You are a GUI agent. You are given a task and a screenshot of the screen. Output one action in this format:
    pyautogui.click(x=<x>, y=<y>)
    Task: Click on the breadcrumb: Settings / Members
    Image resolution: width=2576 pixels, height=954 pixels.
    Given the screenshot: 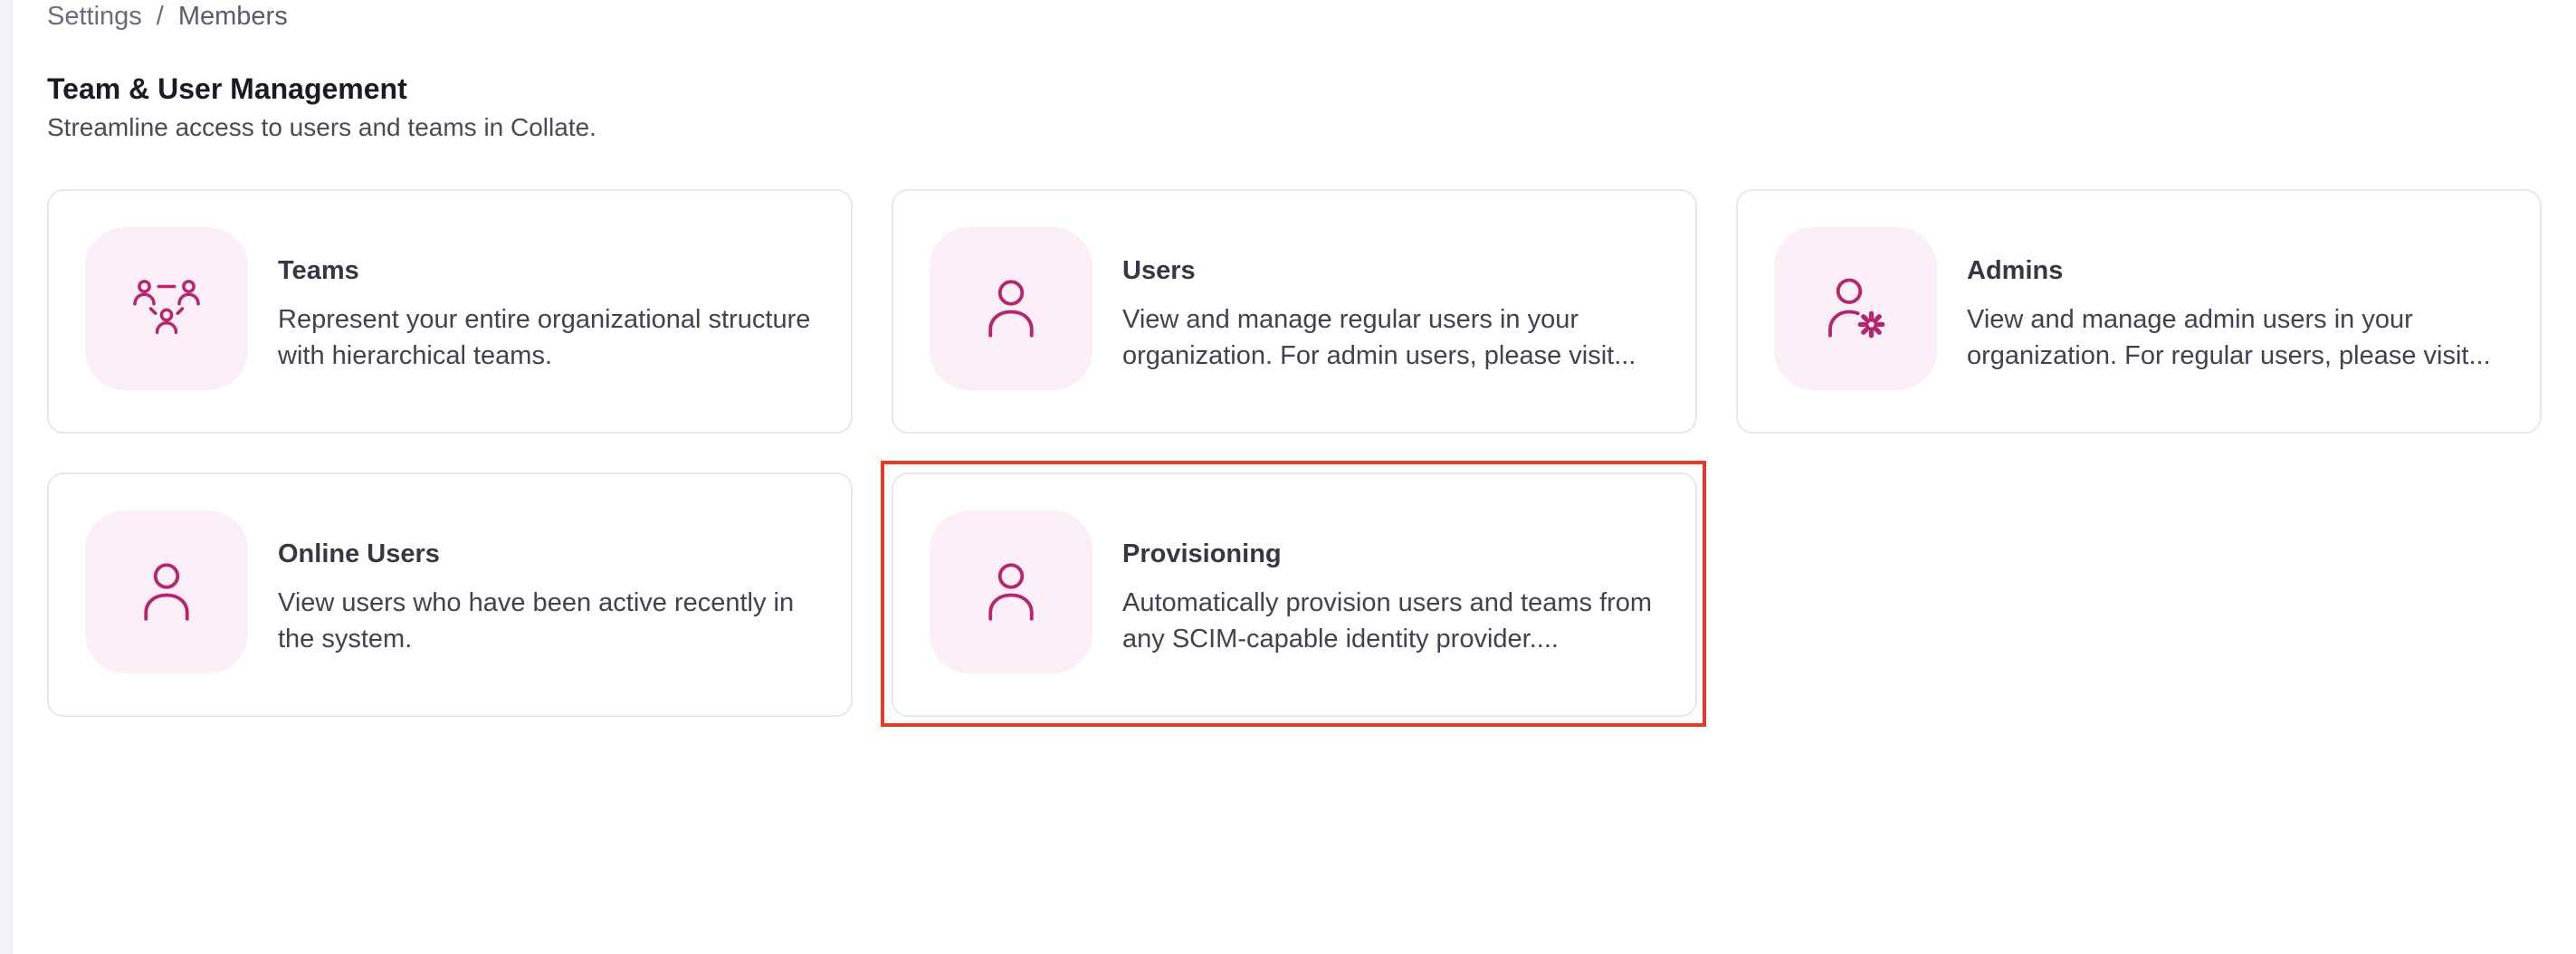 What is the action you would take?
    pyautogui.click(x=167, y=17)
    